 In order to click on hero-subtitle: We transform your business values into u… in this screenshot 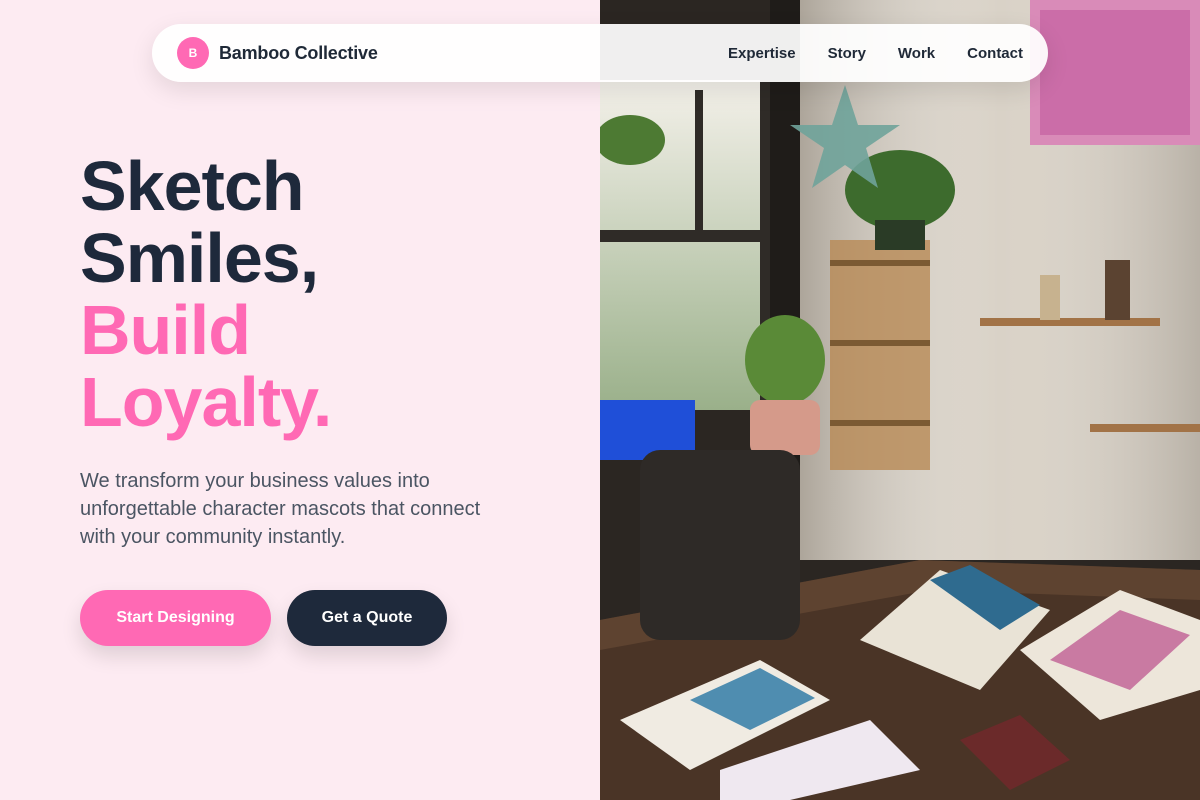, I will do `click(280, 509)`.